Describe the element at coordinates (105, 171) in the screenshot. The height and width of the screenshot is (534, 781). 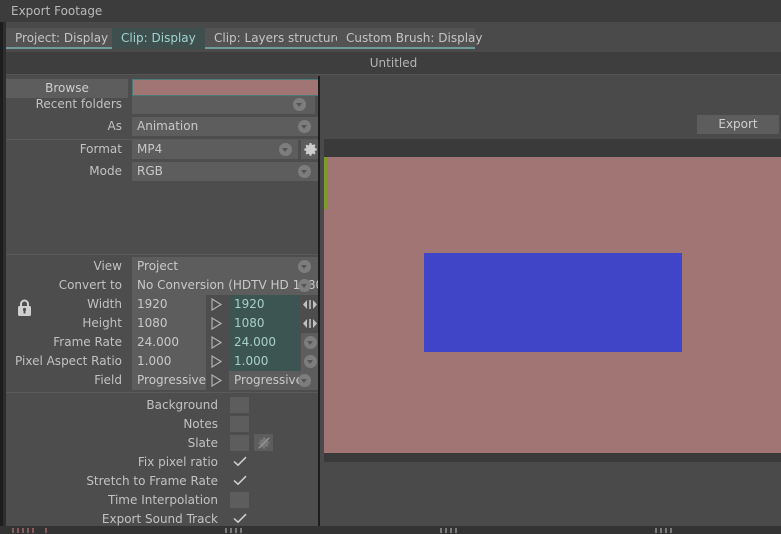
I see `mode-label: Mode` at that location.